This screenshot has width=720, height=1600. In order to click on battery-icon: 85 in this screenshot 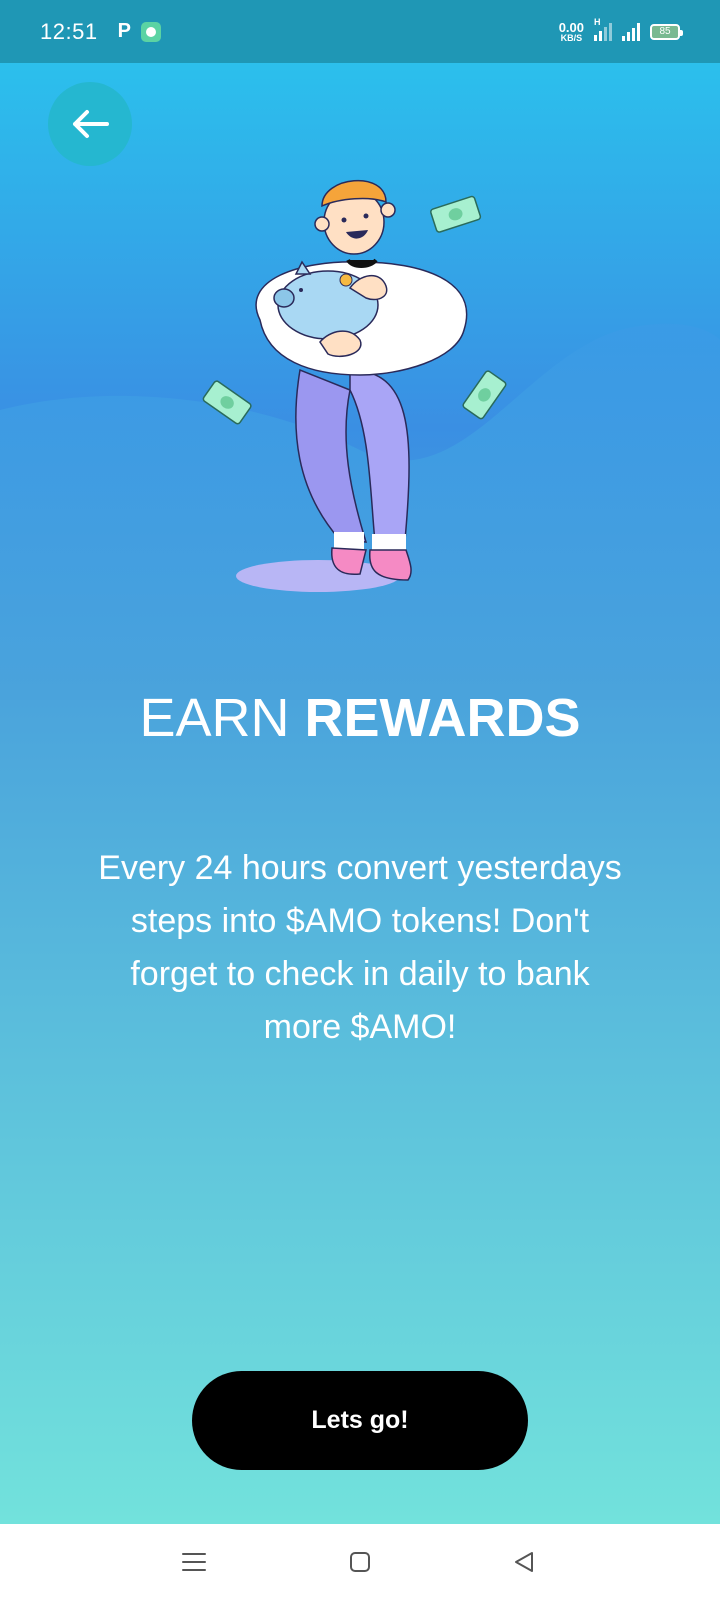, I will do `click(666, 31)`.